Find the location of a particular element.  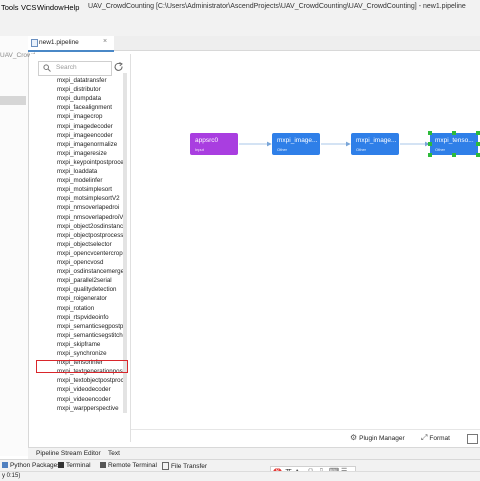

plugin-item: mxpi_osdinstancemerger is located at coordinates (90, 271).